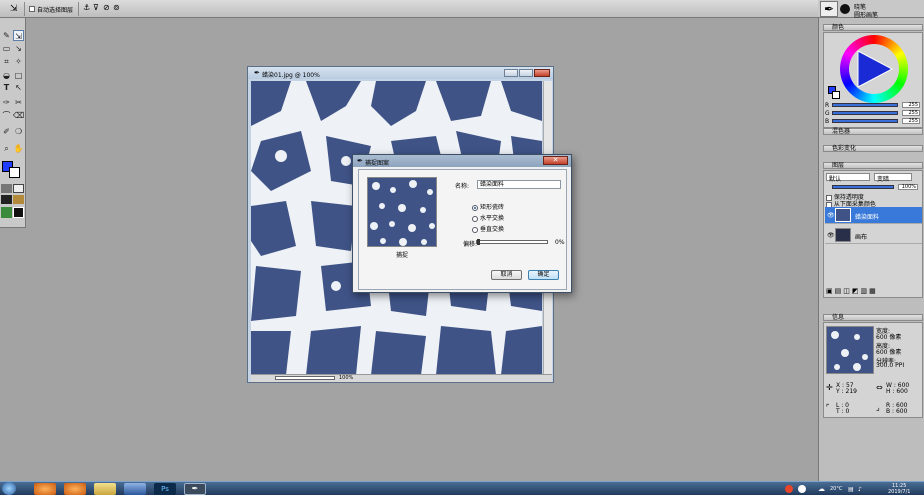 The height and width of the screenshot is (495, 924). I want to click on g-slider, so click(865, 113).